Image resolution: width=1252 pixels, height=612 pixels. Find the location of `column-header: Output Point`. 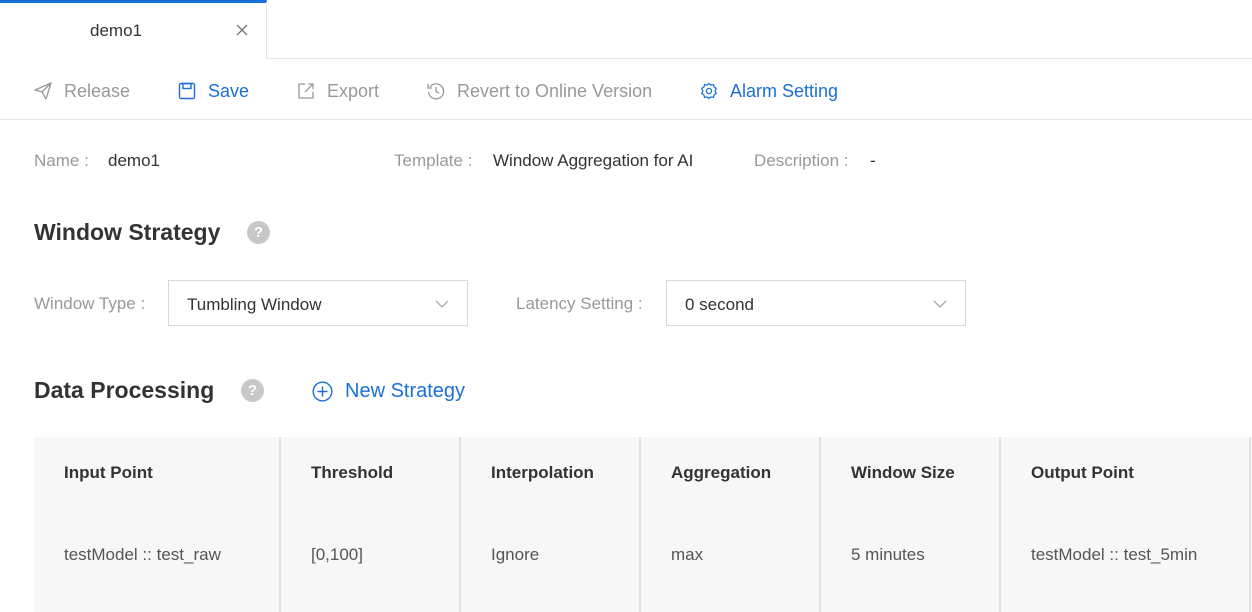

column-header: Output Point is located at coordinates (1082, 472).